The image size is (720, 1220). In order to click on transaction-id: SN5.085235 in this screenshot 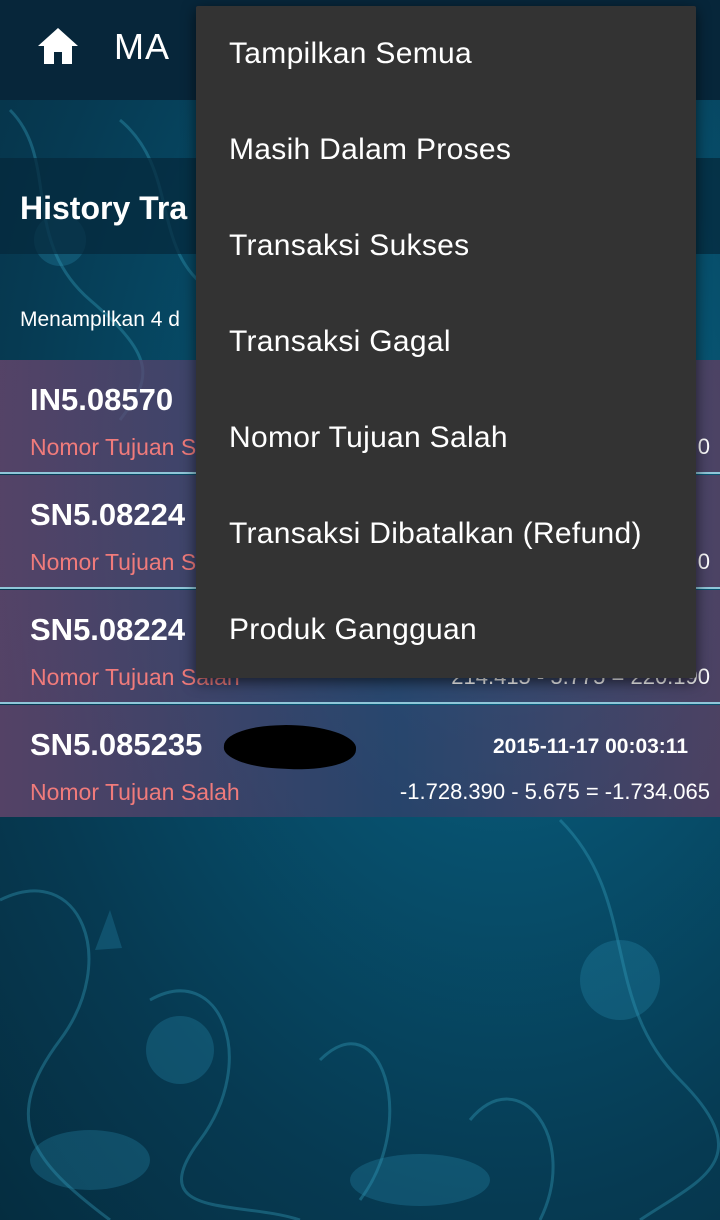, I will do `click(116, 744)`.